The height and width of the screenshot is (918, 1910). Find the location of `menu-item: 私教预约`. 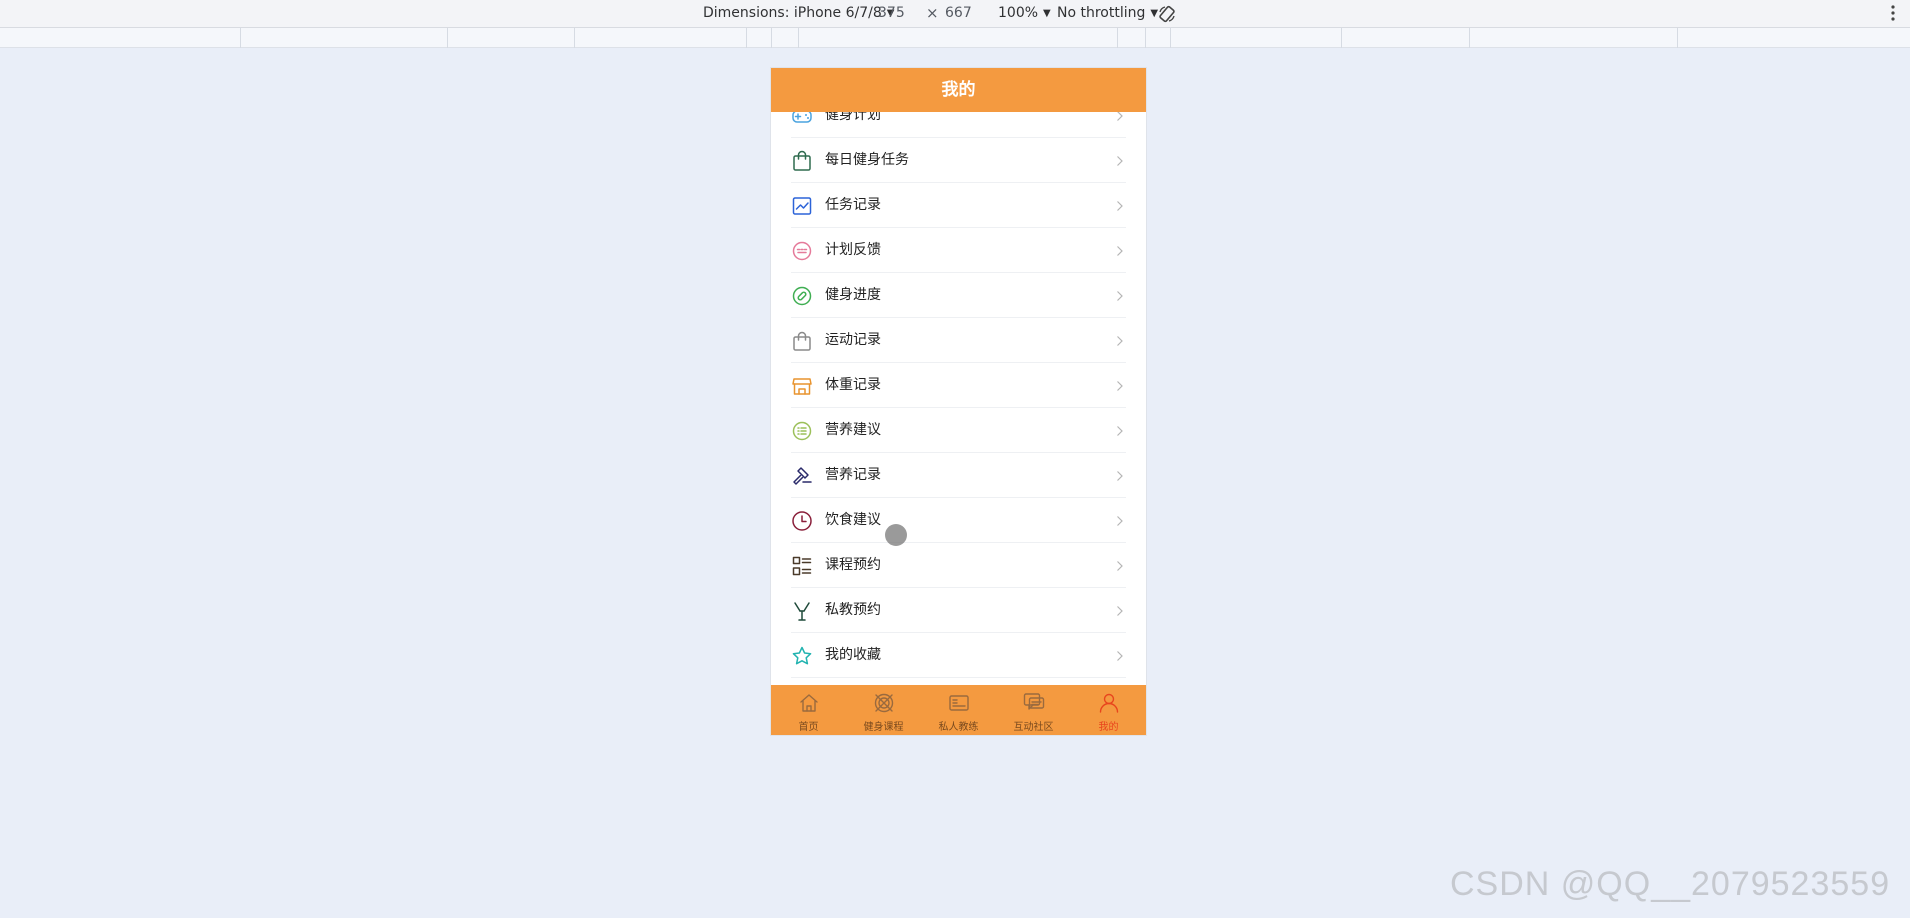

menu-item: 私教预约 is located at coordinates (958, 610).